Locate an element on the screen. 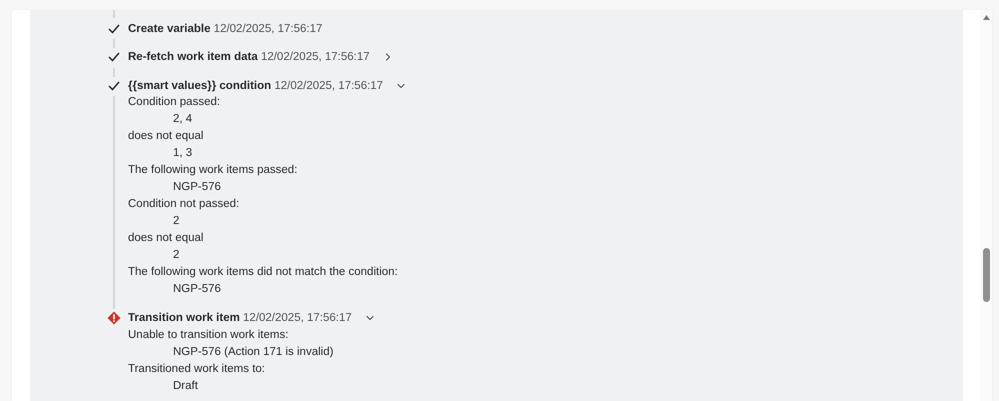  step-title: {{smart values}} condition 12/02/2025, 17:56:17 is located at coordinates (256, 86).